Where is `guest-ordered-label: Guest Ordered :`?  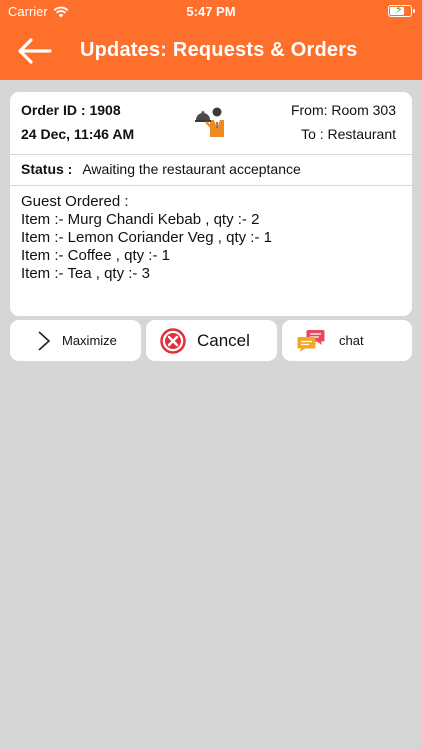 guest-ordered-label: Guest Ordered : is located at coordinates (75, 201).